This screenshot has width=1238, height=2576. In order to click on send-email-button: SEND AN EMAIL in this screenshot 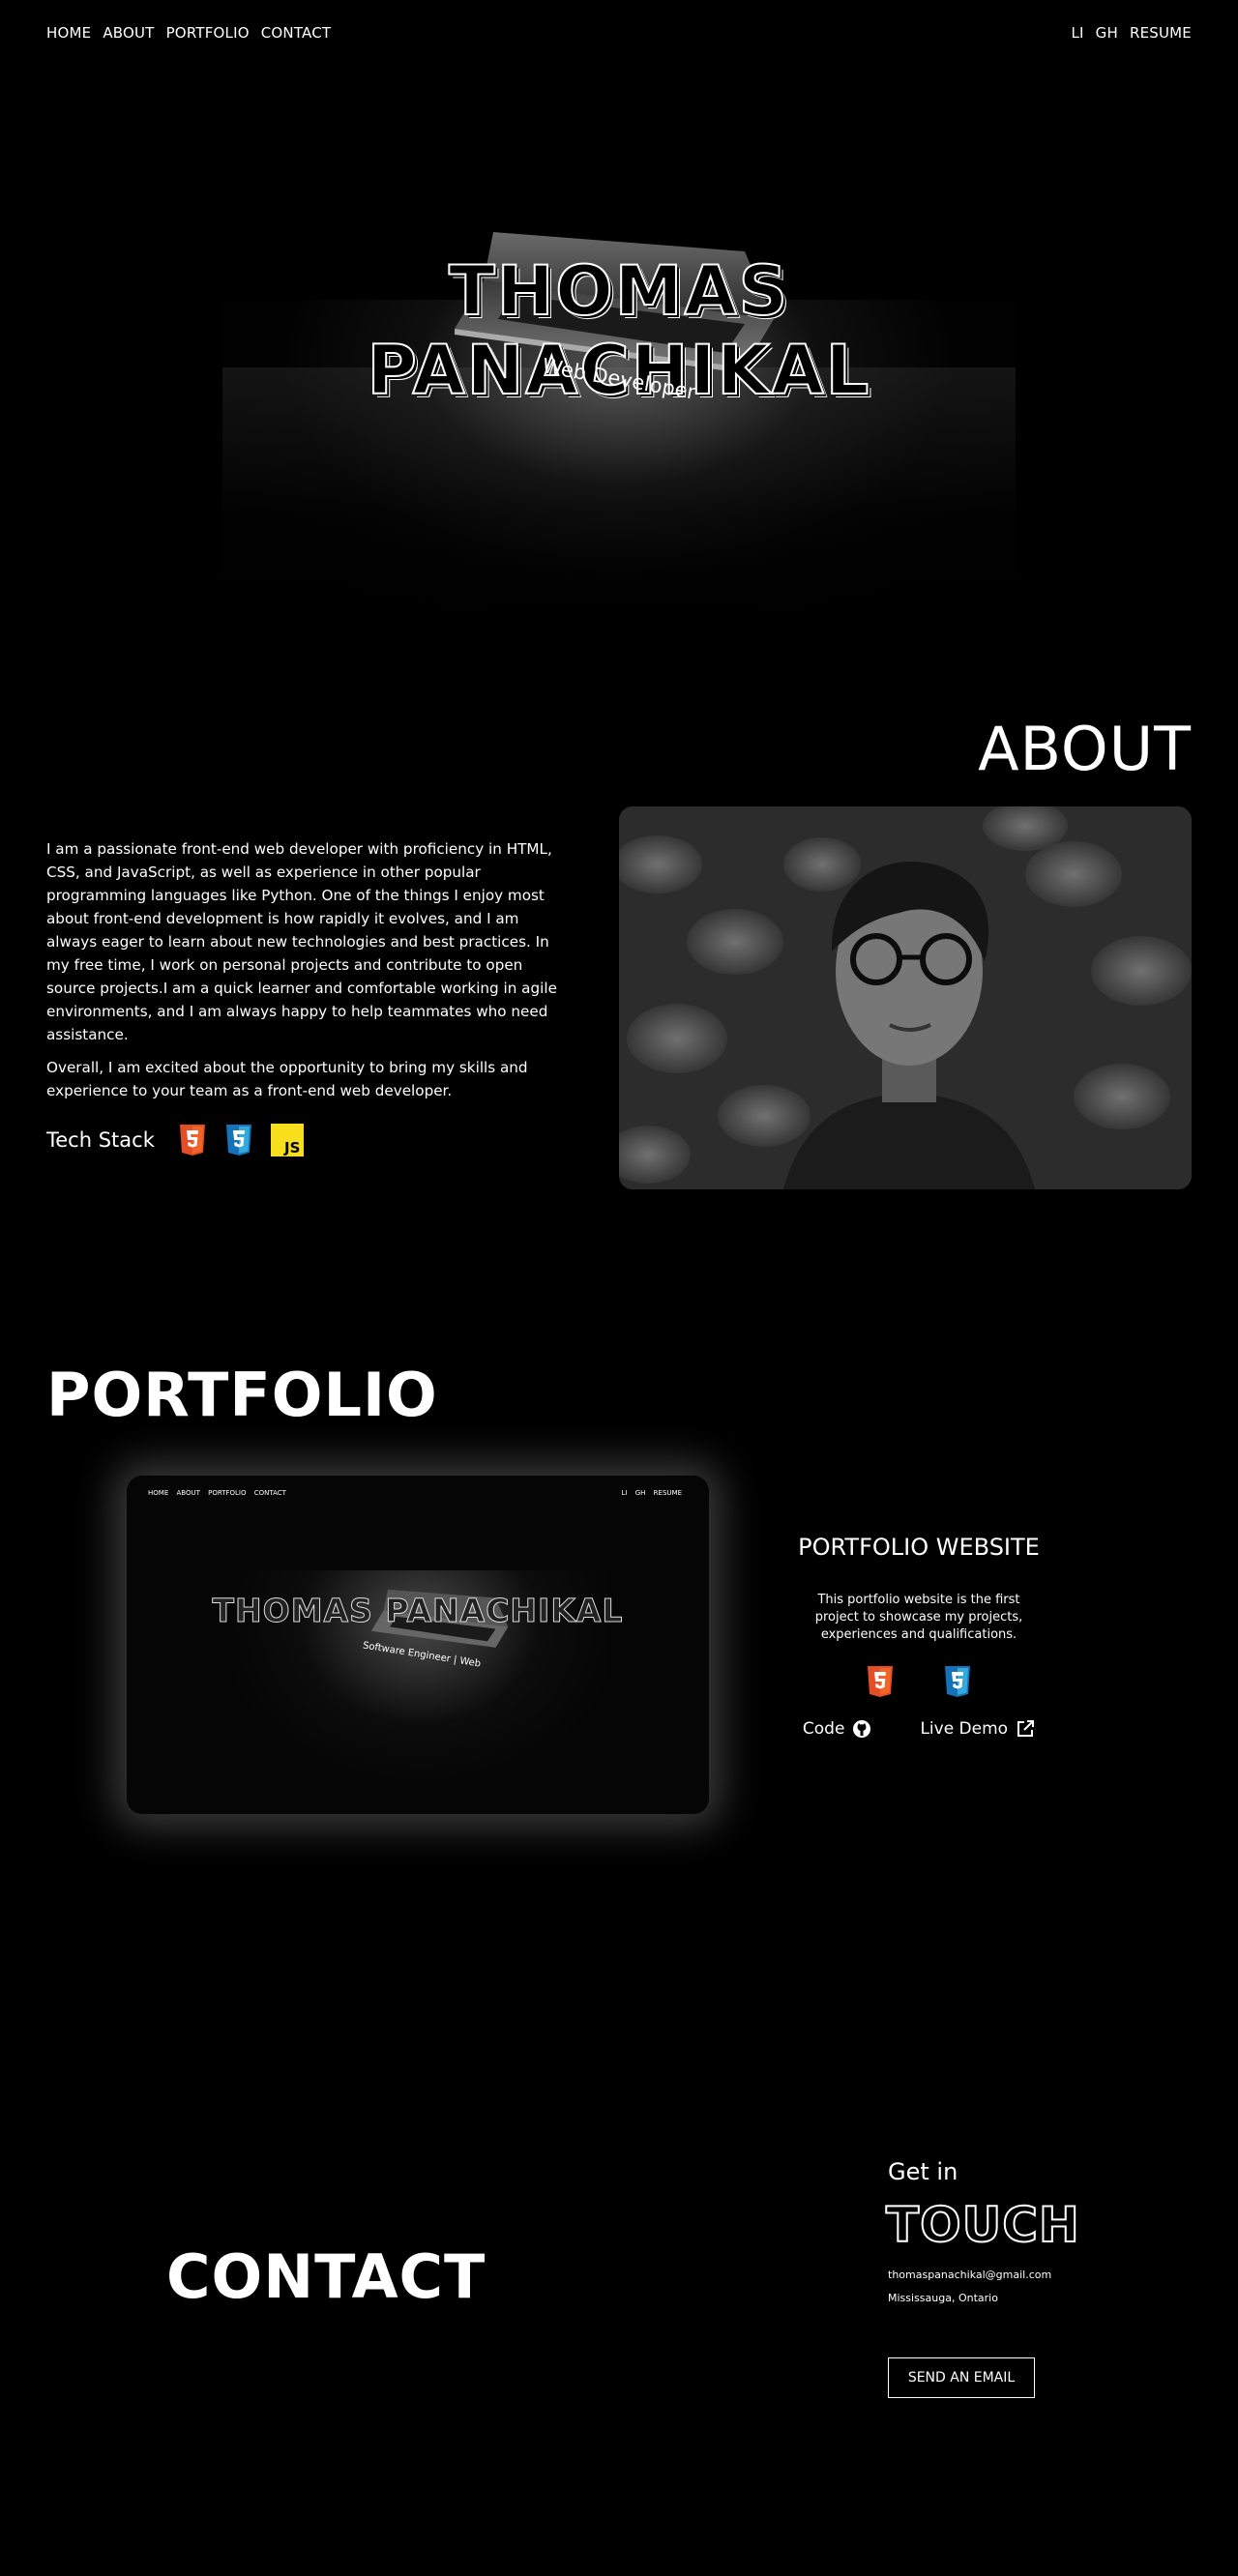, I will do `click(961, 2377)`.